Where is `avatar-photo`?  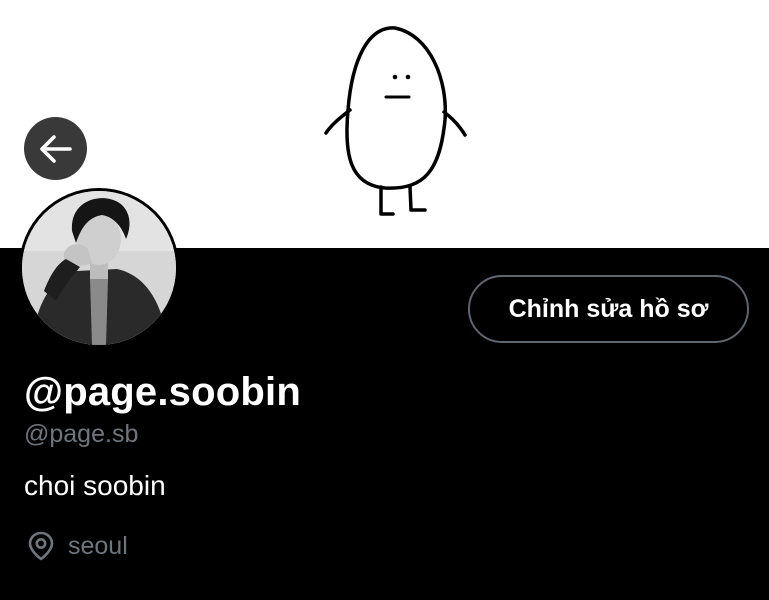
avatar-photo is located at coordinates (99, 268).